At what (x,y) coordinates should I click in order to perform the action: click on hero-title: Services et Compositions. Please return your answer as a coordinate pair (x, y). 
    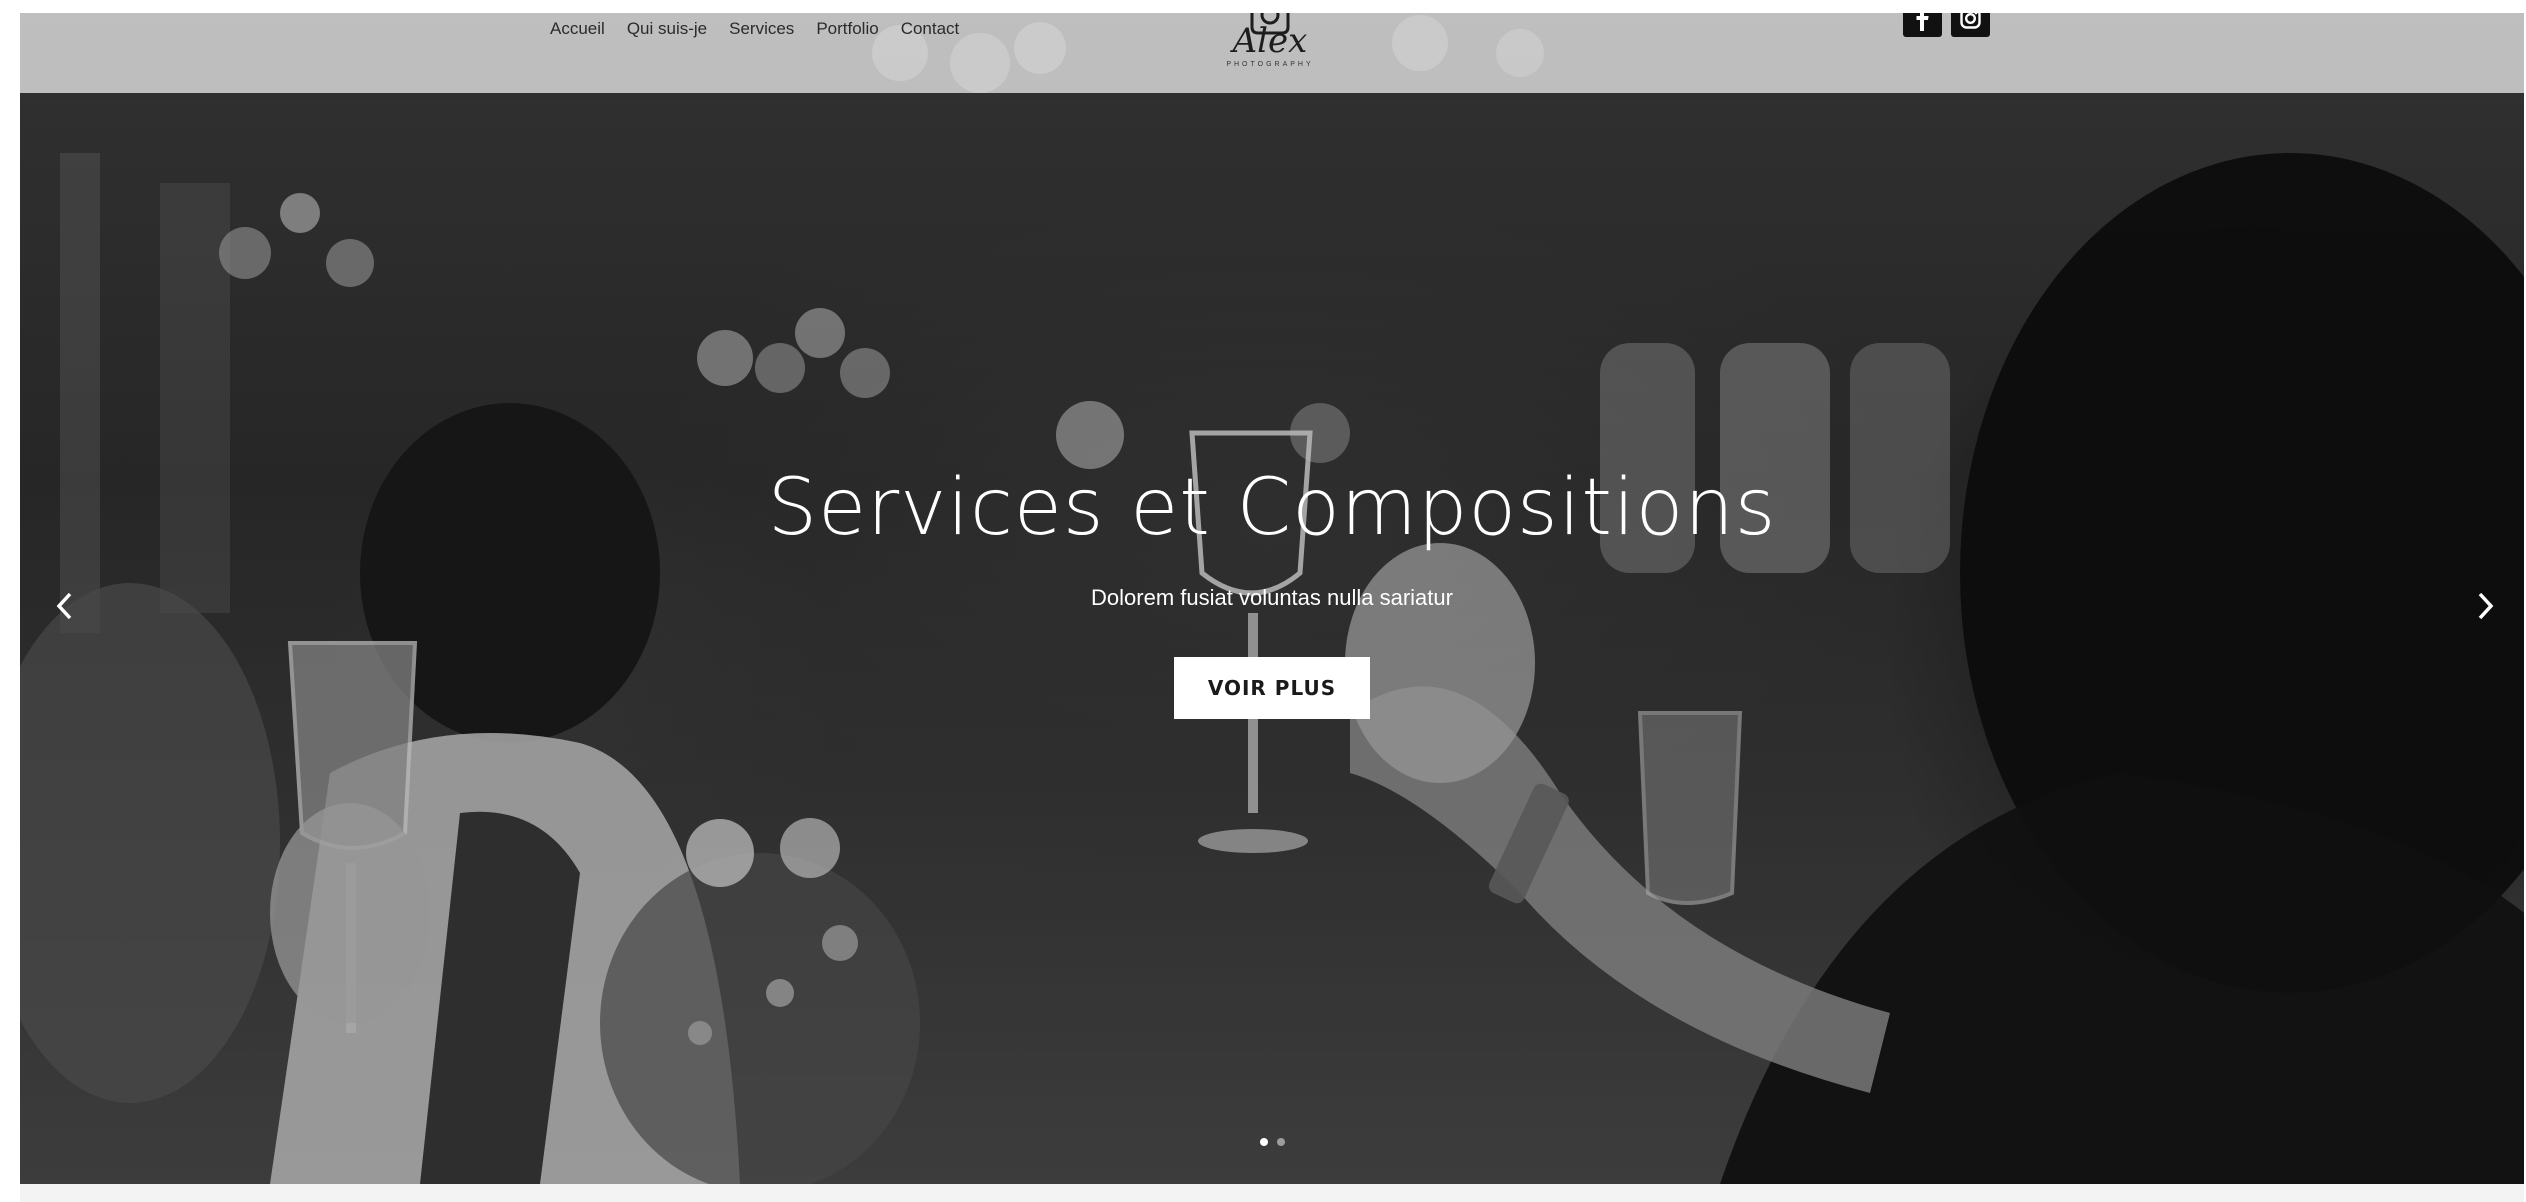
    Looking at the image, I should click on (1272, 508).